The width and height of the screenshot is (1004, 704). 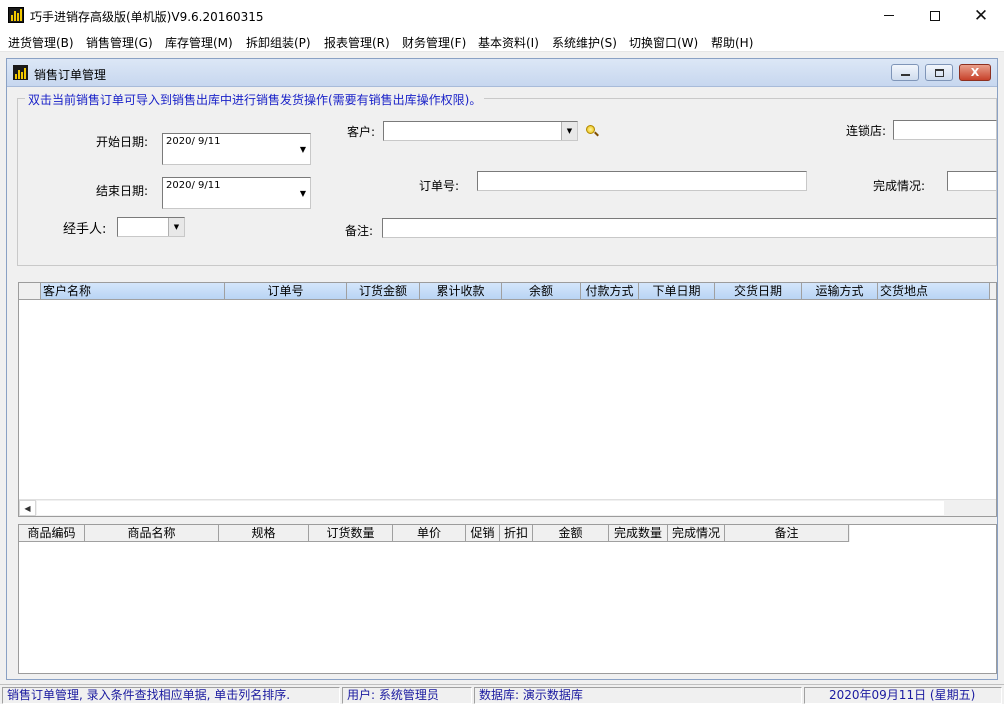 I want to click on col-amount: 金额, so click(x=571, y=533).